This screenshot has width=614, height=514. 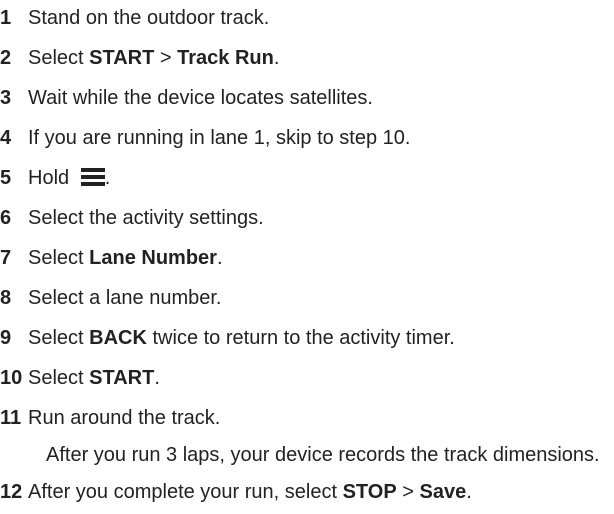 What do you see at coordinates (69, 178) in the screenshot?
I see `step-text: Hold .` at bounding box center [69, 178].